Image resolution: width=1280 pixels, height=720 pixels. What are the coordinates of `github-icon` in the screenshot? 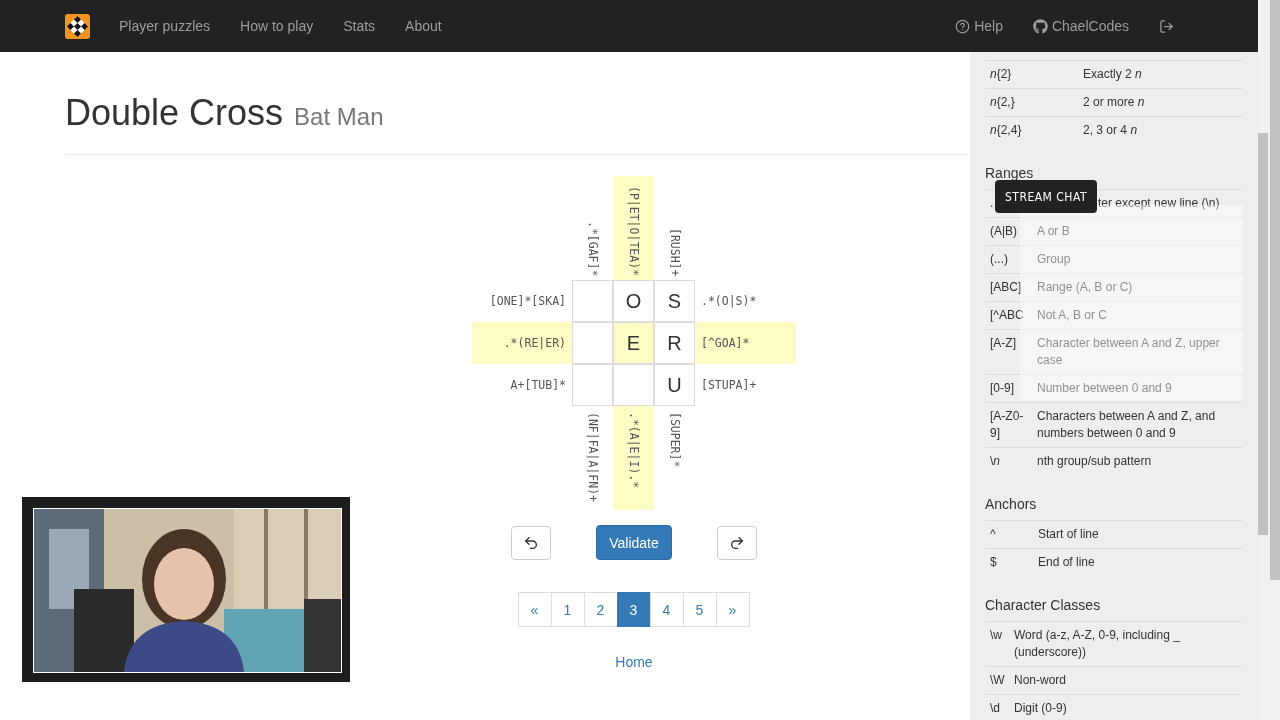 It's located at (1040, 26).